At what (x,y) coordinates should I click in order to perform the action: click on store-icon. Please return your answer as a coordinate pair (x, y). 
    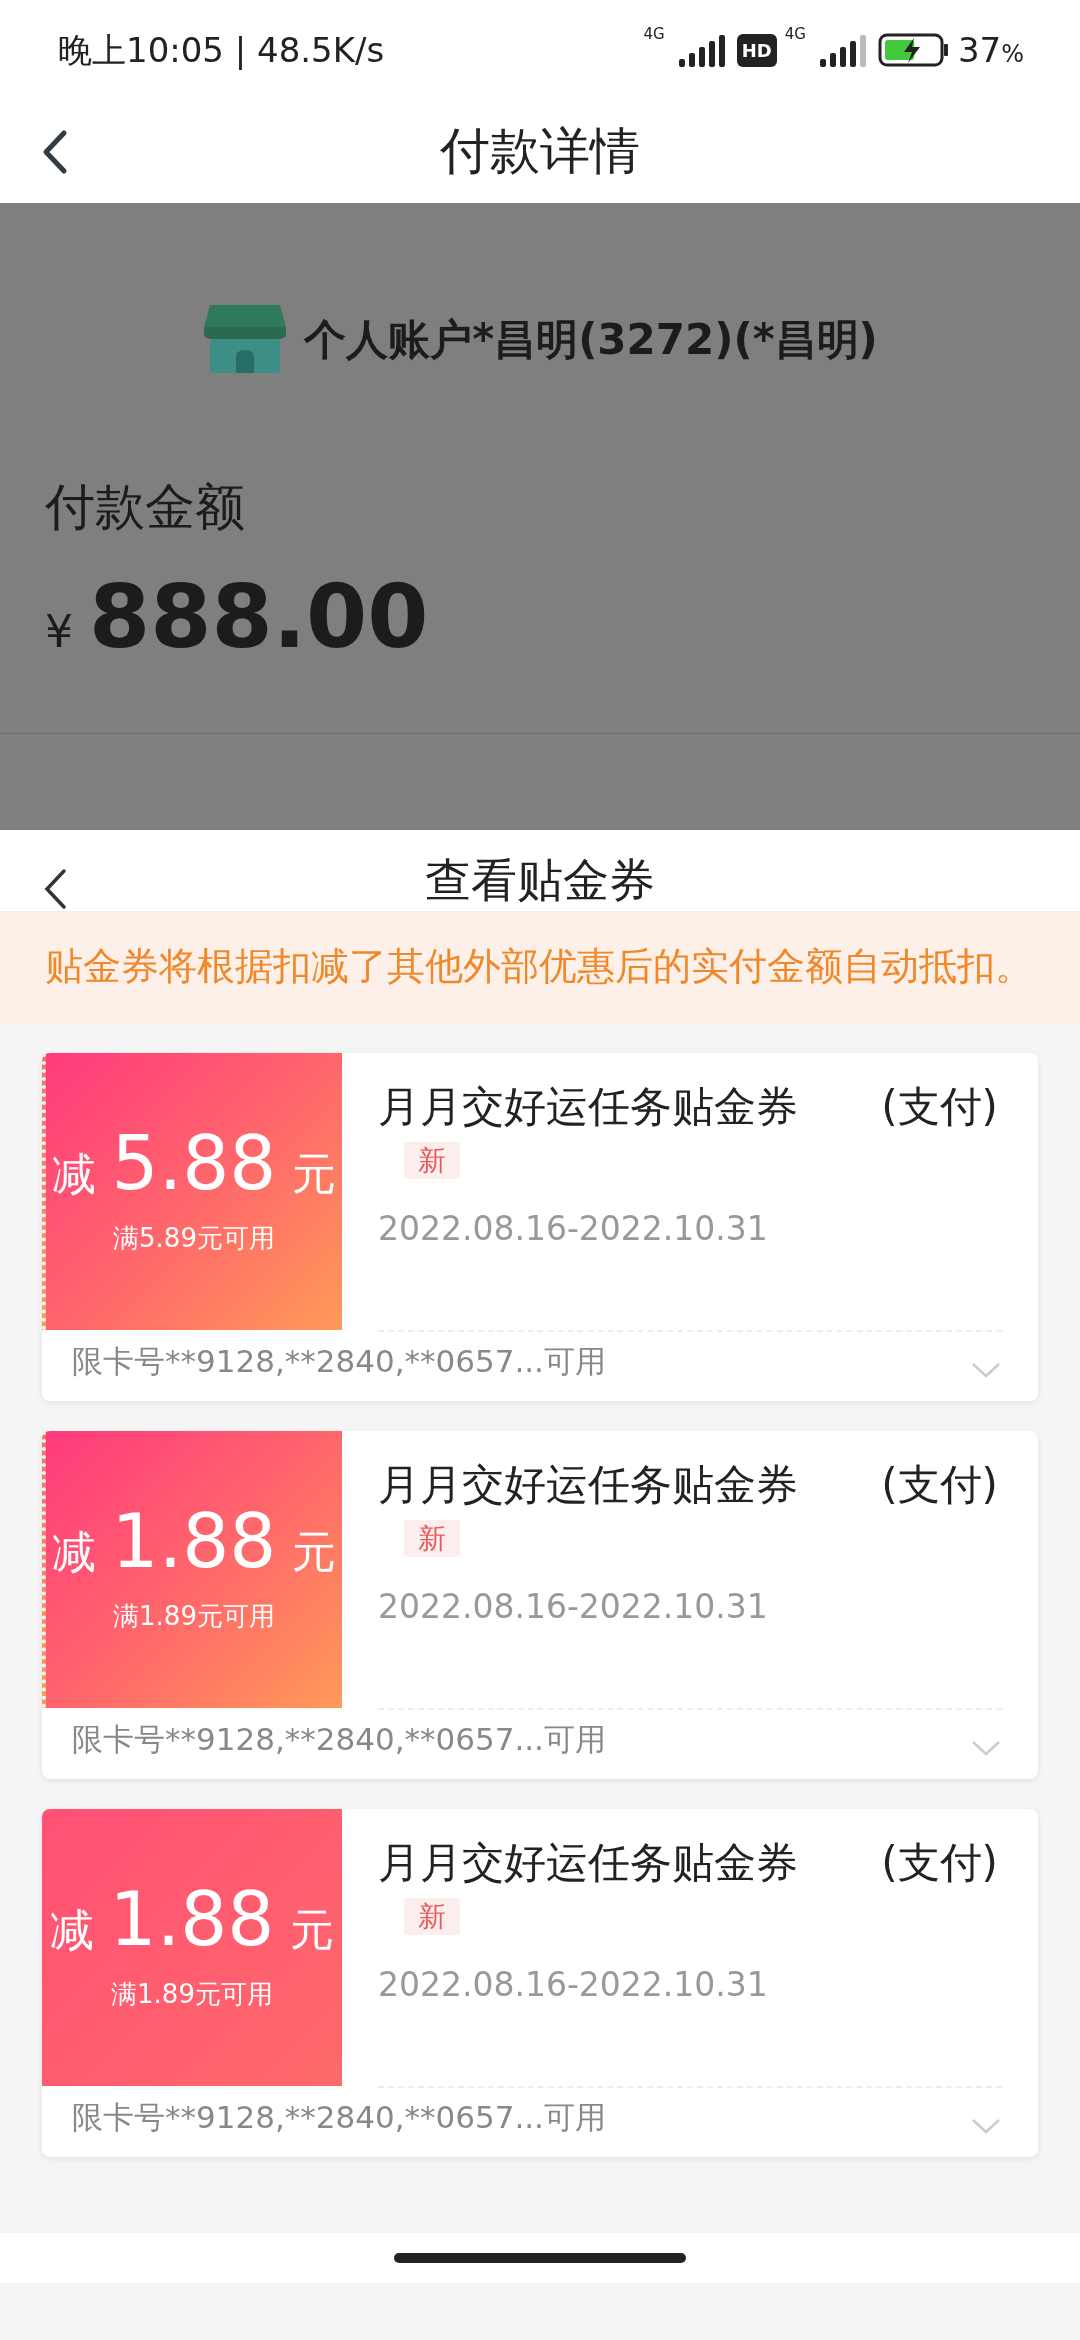
    Looking at the image, I should click on (245, 339).